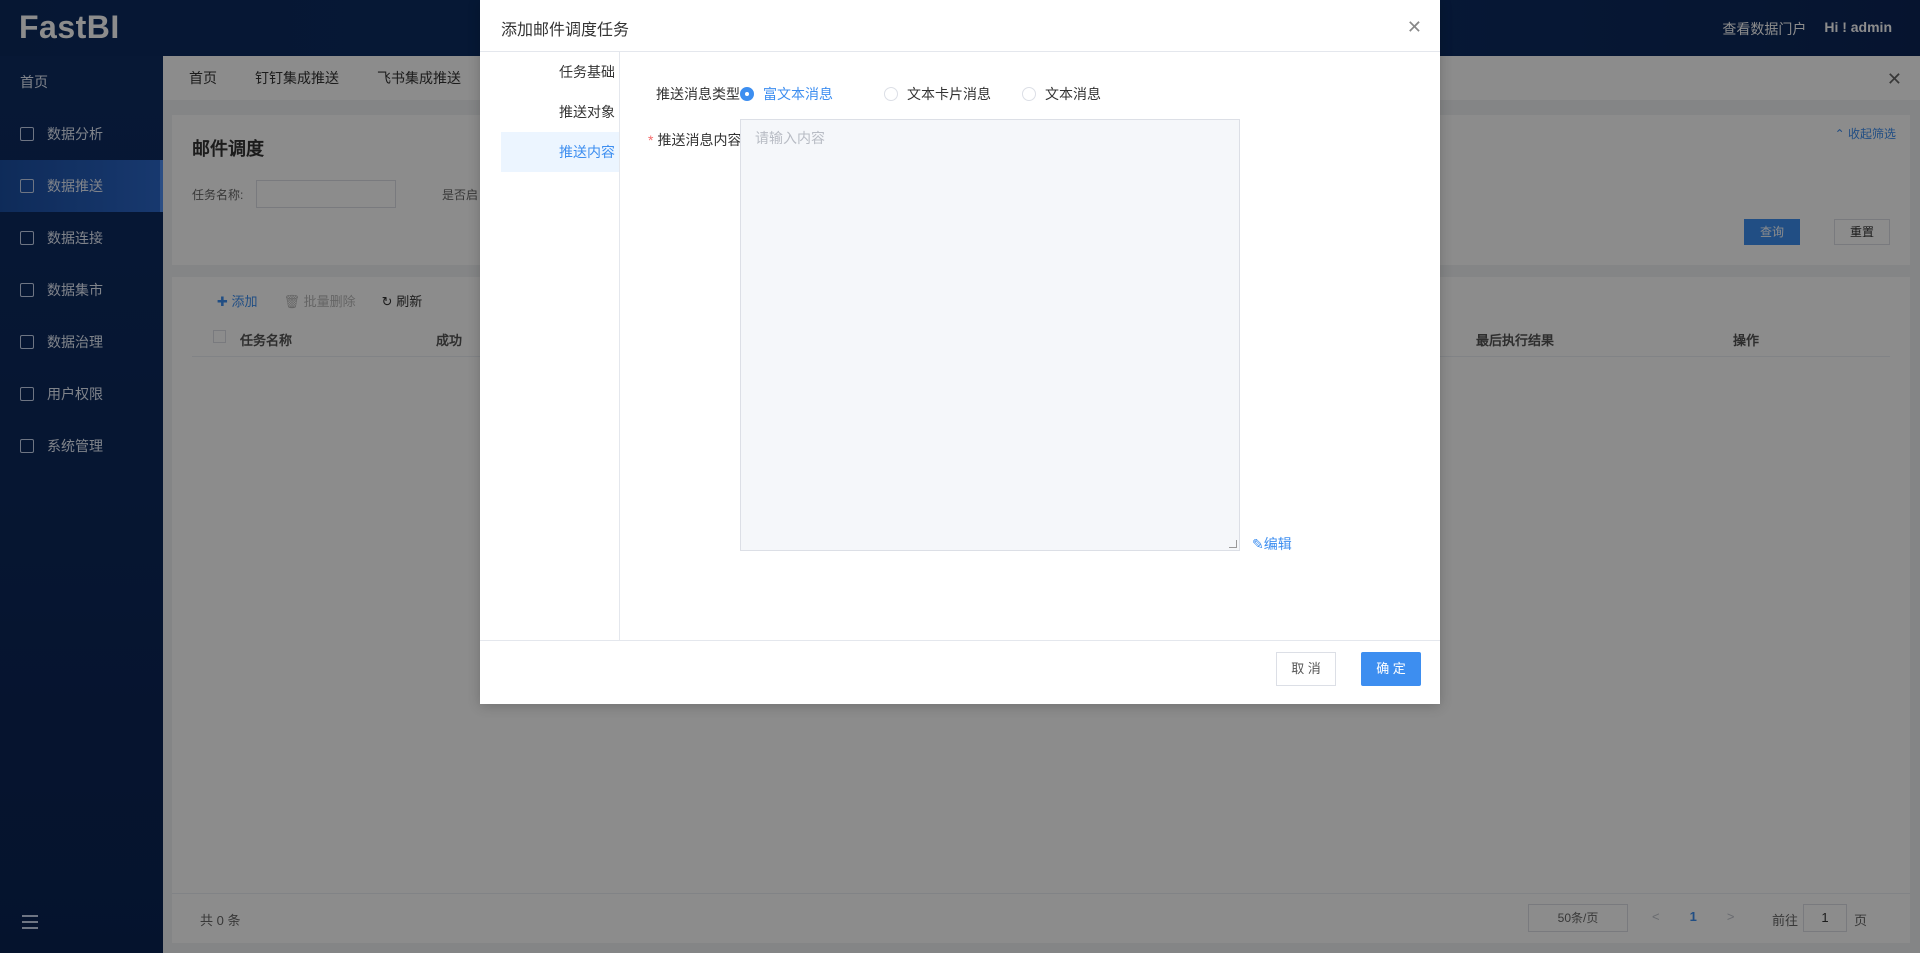 The height and width of the screenshot is (953, 1920). Describe the element at coordinates (1258, 544) in the screenshot. I see `pencil-icon: ✎` at that location.